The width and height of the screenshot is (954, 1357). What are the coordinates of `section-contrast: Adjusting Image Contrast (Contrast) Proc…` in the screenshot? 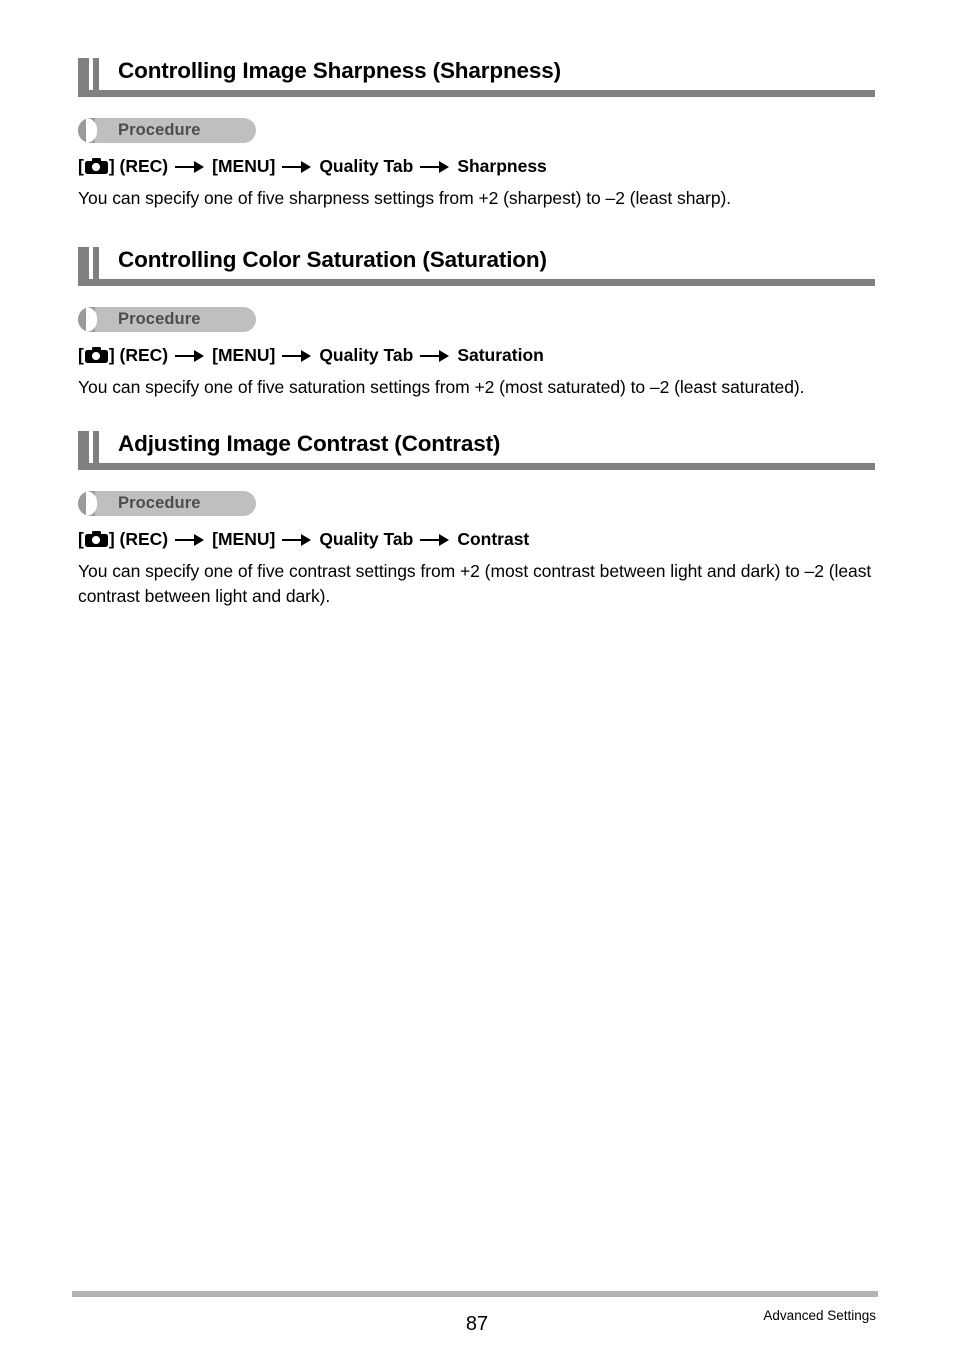 It's located at (478, 518).